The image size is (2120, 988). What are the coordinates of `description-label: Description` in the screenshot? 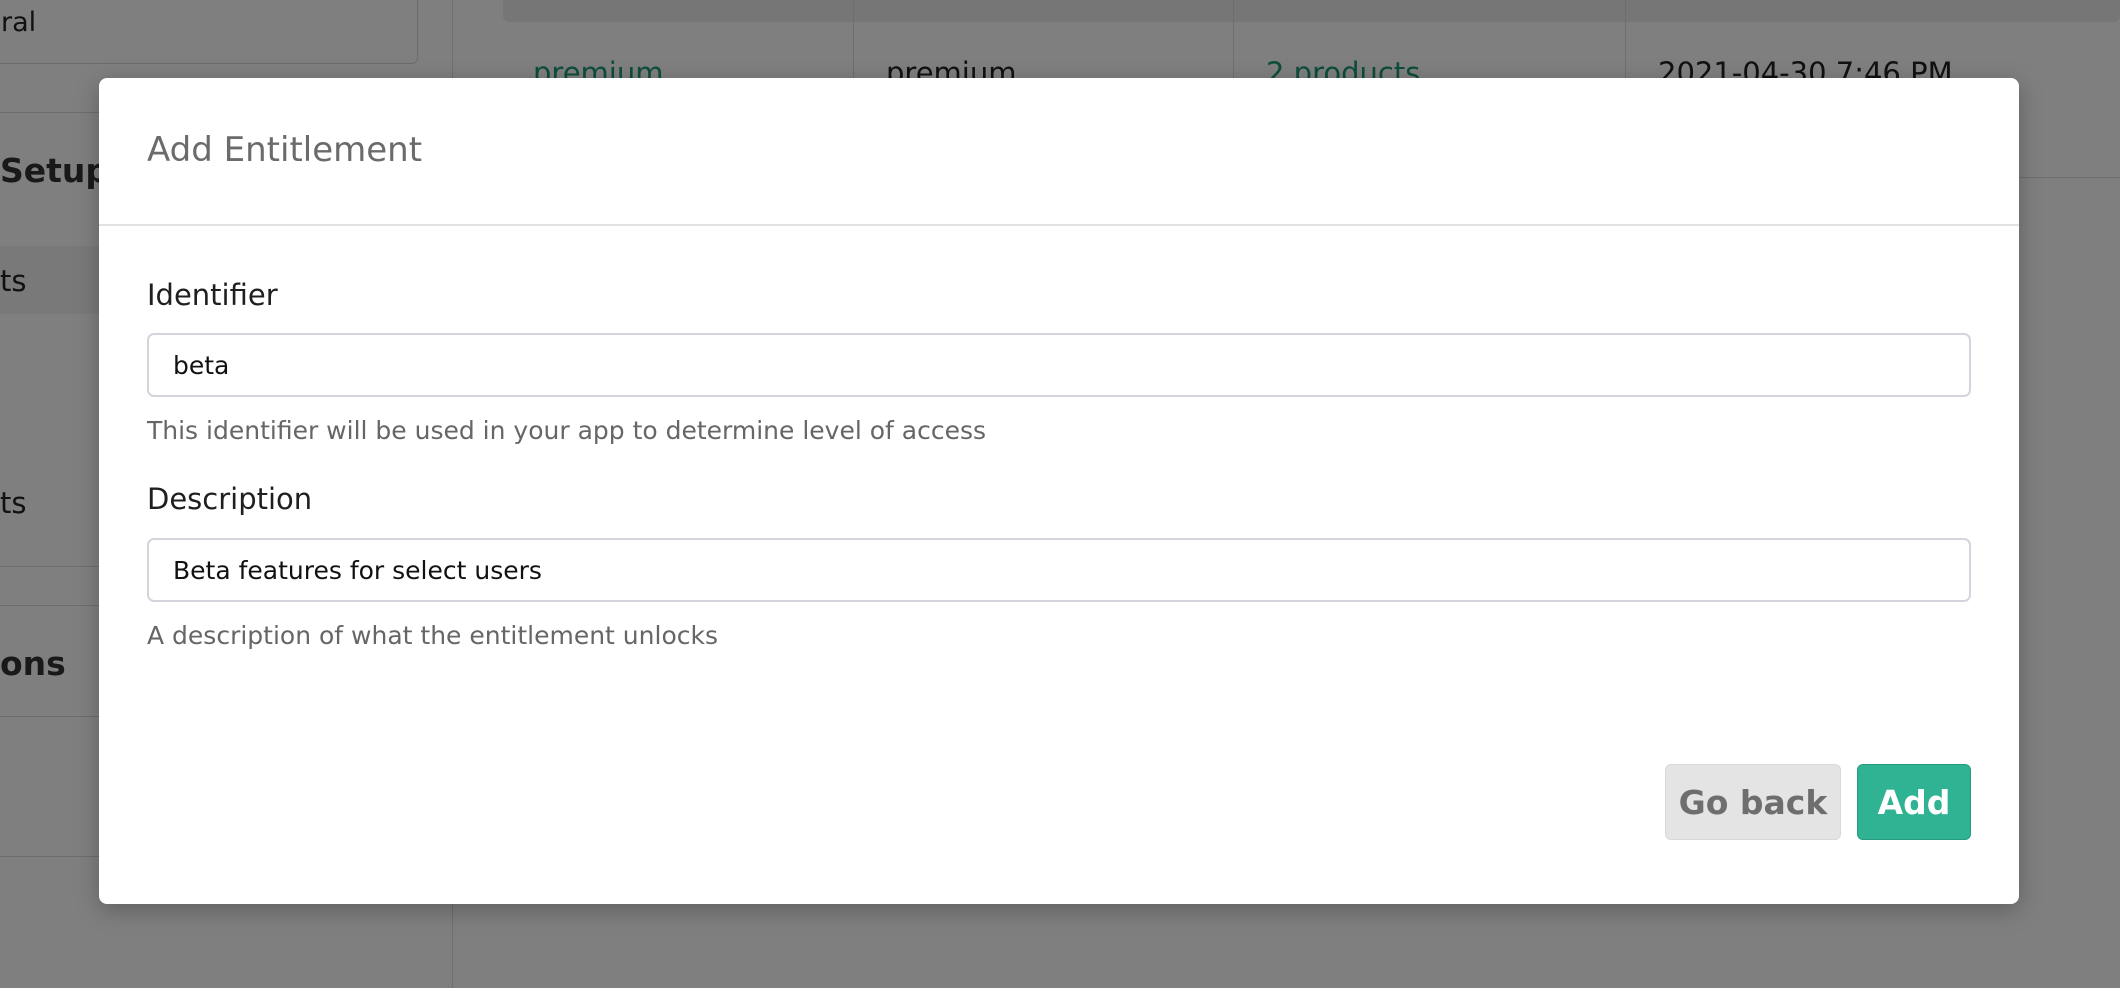 It's located at (230, 499).